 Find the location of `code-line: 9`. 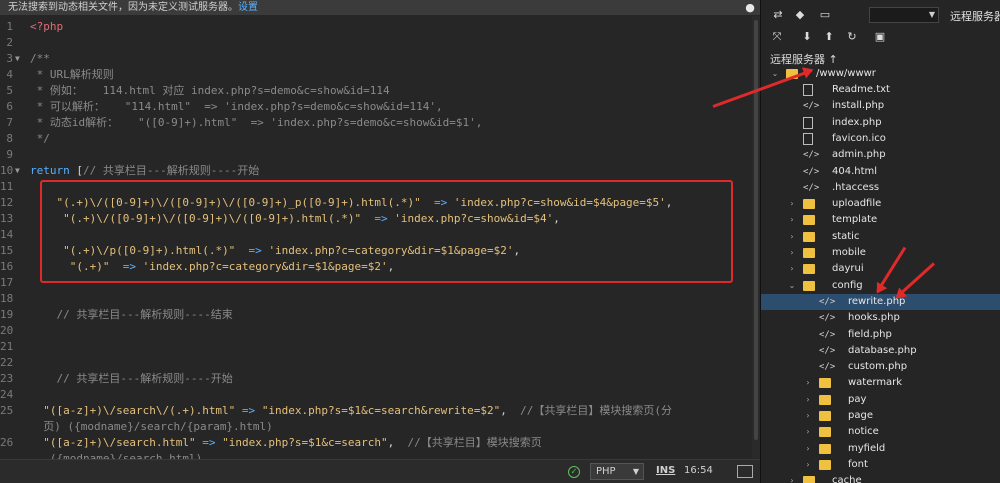

code-line: 9 is located at coordinates (380, 155).